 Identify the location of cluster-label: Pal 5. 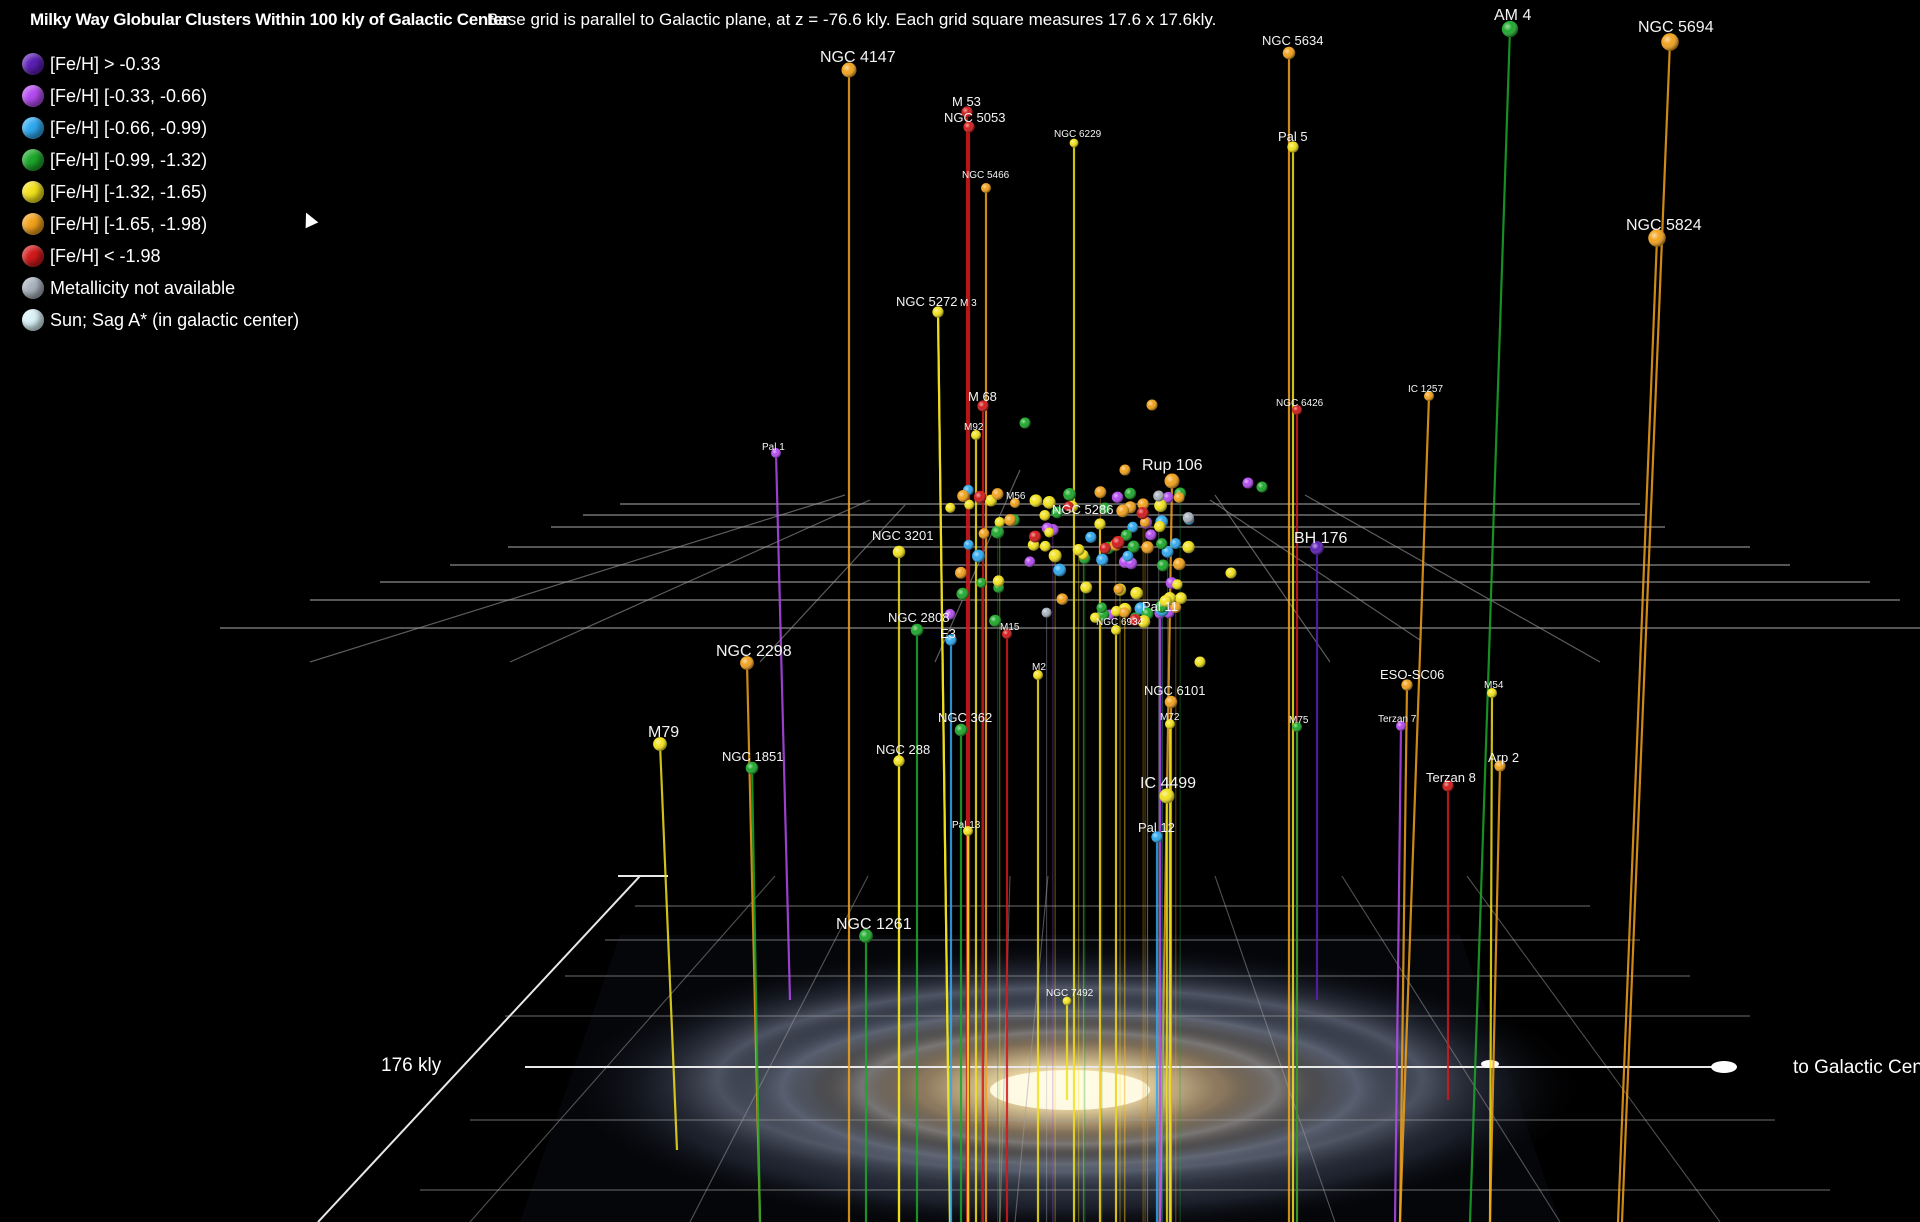
(1293, 136).